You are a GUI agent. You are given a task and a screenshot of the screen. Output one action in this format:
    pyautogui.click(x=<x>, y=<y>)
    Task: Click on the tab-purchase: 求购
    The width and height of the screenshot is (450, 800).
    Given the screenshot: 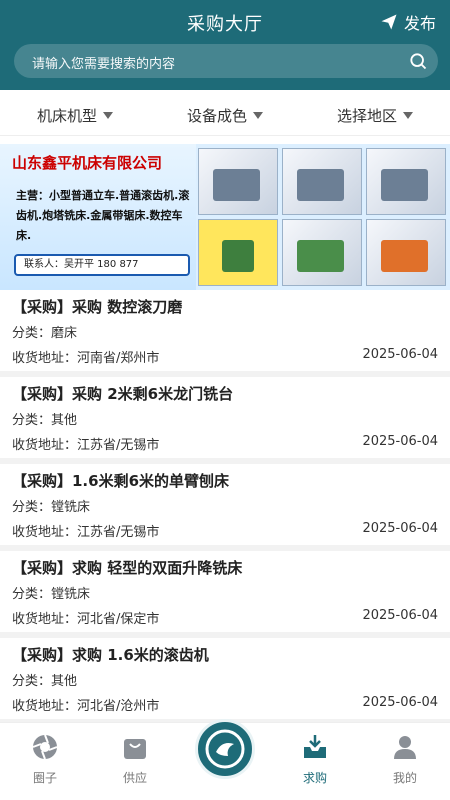 What is the action you would take?
    pyautogui.click(x=315, y=761)
    